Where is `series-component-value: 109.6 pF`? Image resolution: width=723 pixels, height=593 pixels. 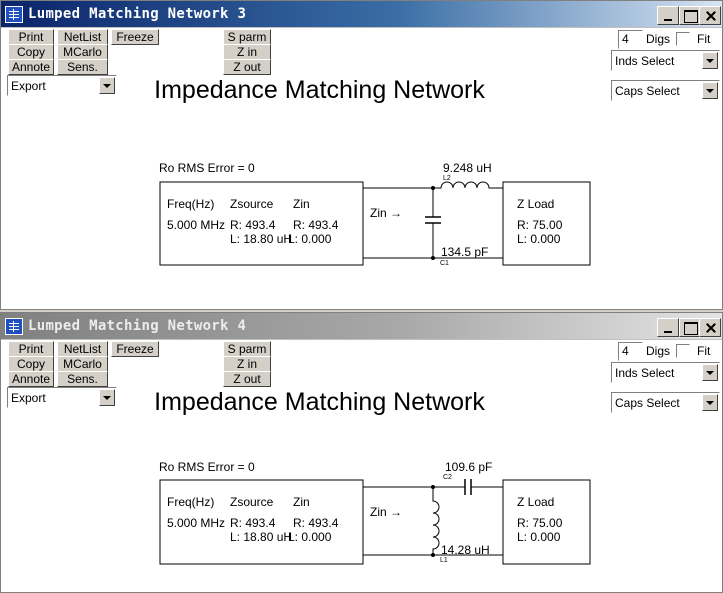 series-component-value: 109.6 pF is located at coordinates (469, 467).